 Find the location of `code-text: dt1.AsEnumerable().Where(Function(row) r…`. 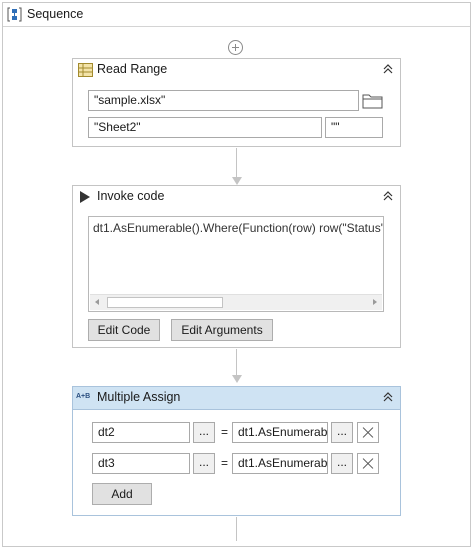

code-text: dt1.AsEnumerable().Where(Function(row) r… is located at coordinates (238, 228).